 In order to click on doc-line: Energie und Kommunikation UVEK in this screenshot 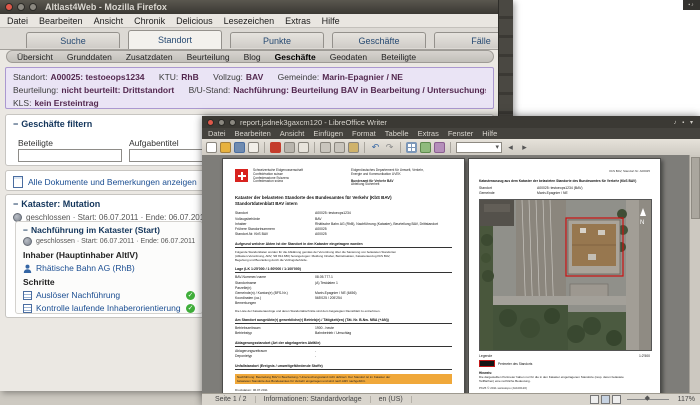, I will do `click(376, 173)`.